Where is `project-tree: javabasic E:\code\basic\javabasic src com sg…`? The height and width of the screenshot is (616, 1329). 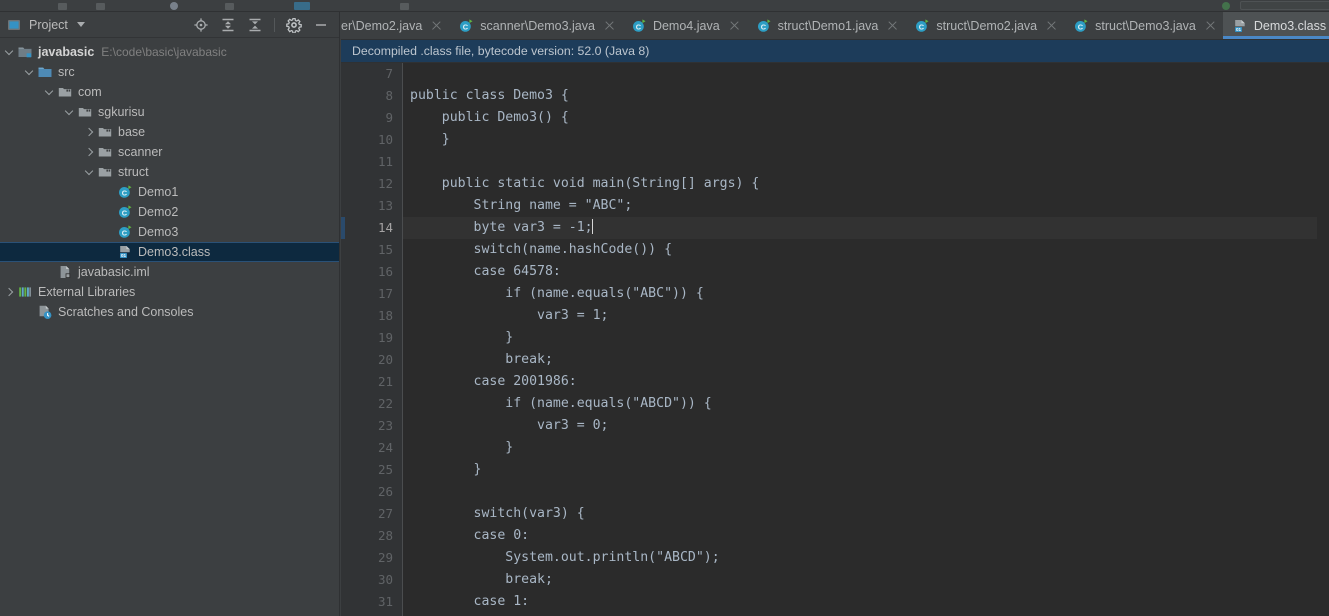 project-tree: javabasic E:\code\basic\javabasic src com sg… is located at coordinates (169, 180).